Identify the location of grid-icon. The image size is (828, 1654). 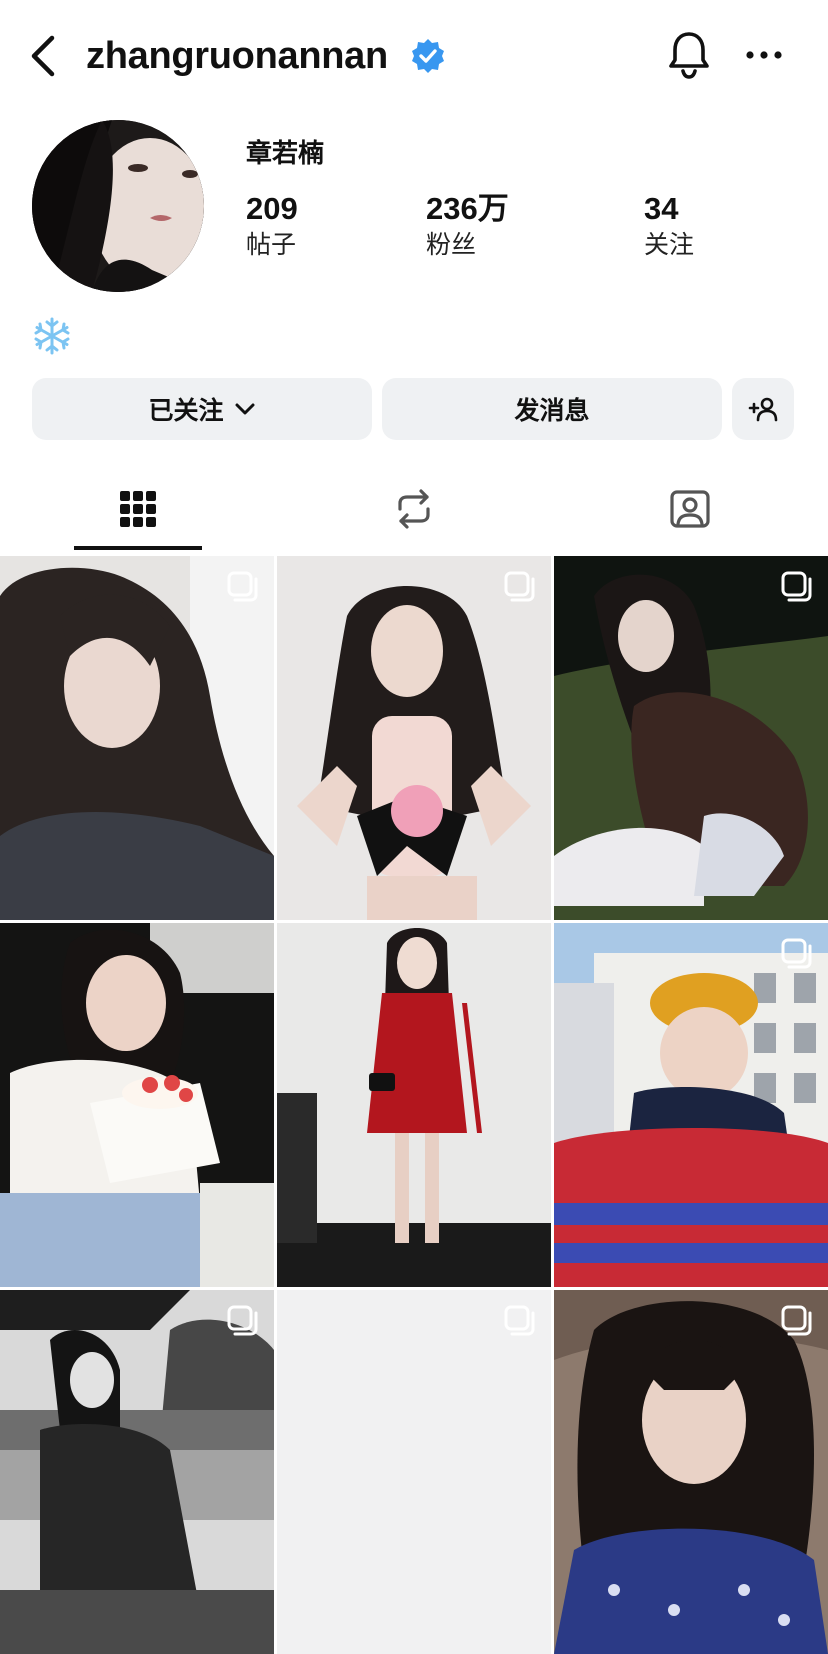
(138, 509).